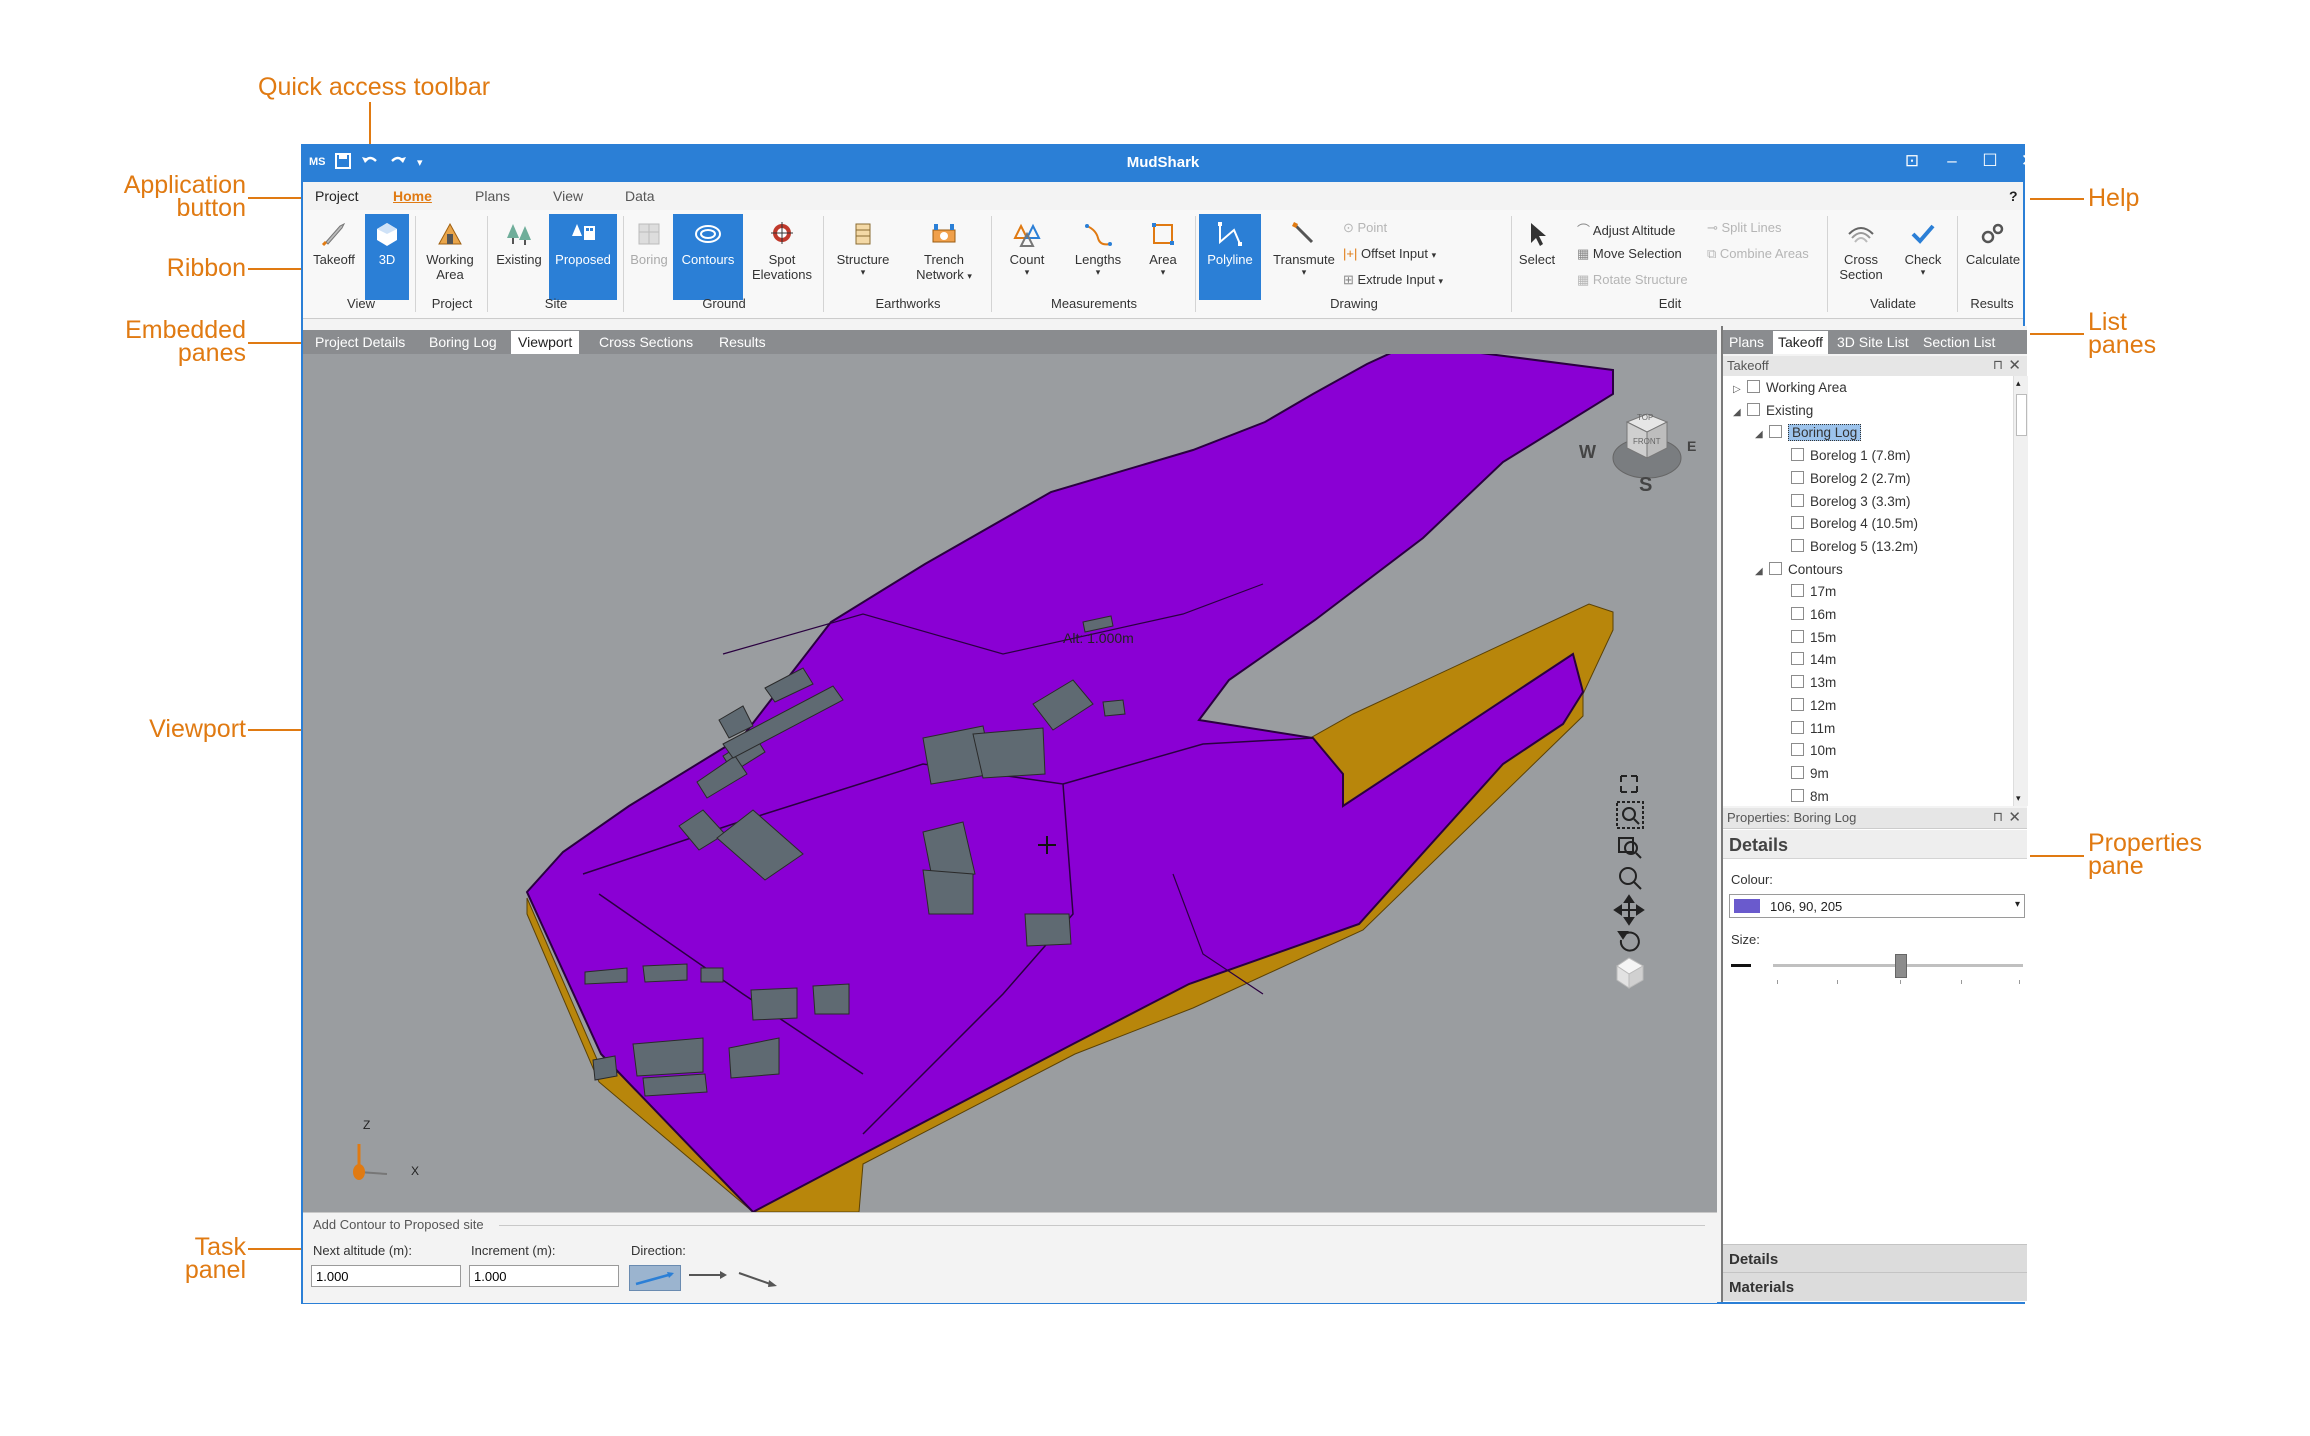 This screenshot has width=2310, height=1436. Describe the element at coordinates (1901, 966) in the screenshot. I see `slider-thumb` at that location.